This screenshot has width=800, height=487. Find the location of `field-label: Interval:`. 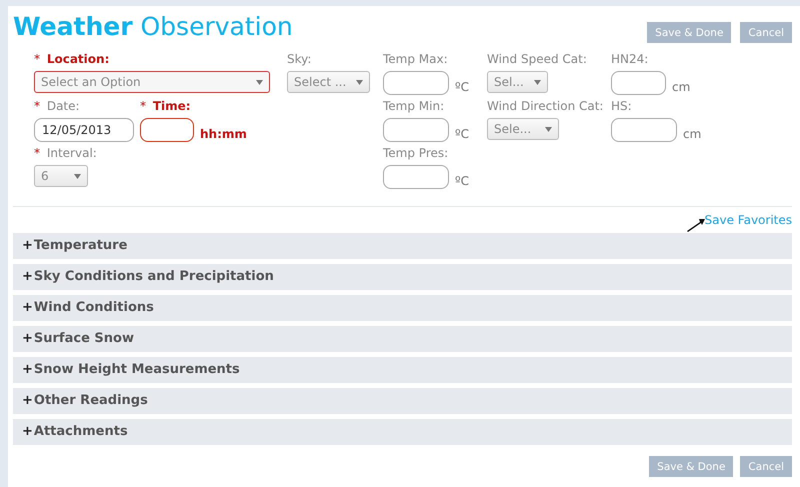

field-label: Interval: is located at coordinates (71, 153).